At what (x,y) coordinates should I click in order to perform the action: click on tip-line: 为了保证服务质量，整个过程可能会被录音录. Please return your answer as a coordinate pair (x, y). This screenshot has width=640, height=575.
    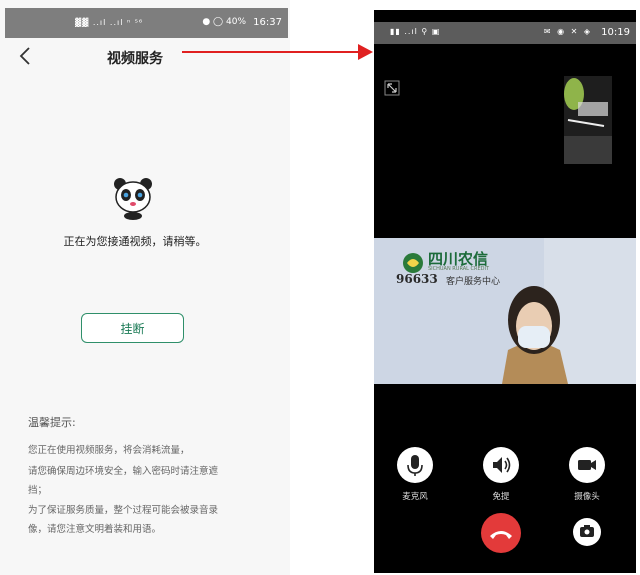
    Looking at the image, I should click on (123, 510).